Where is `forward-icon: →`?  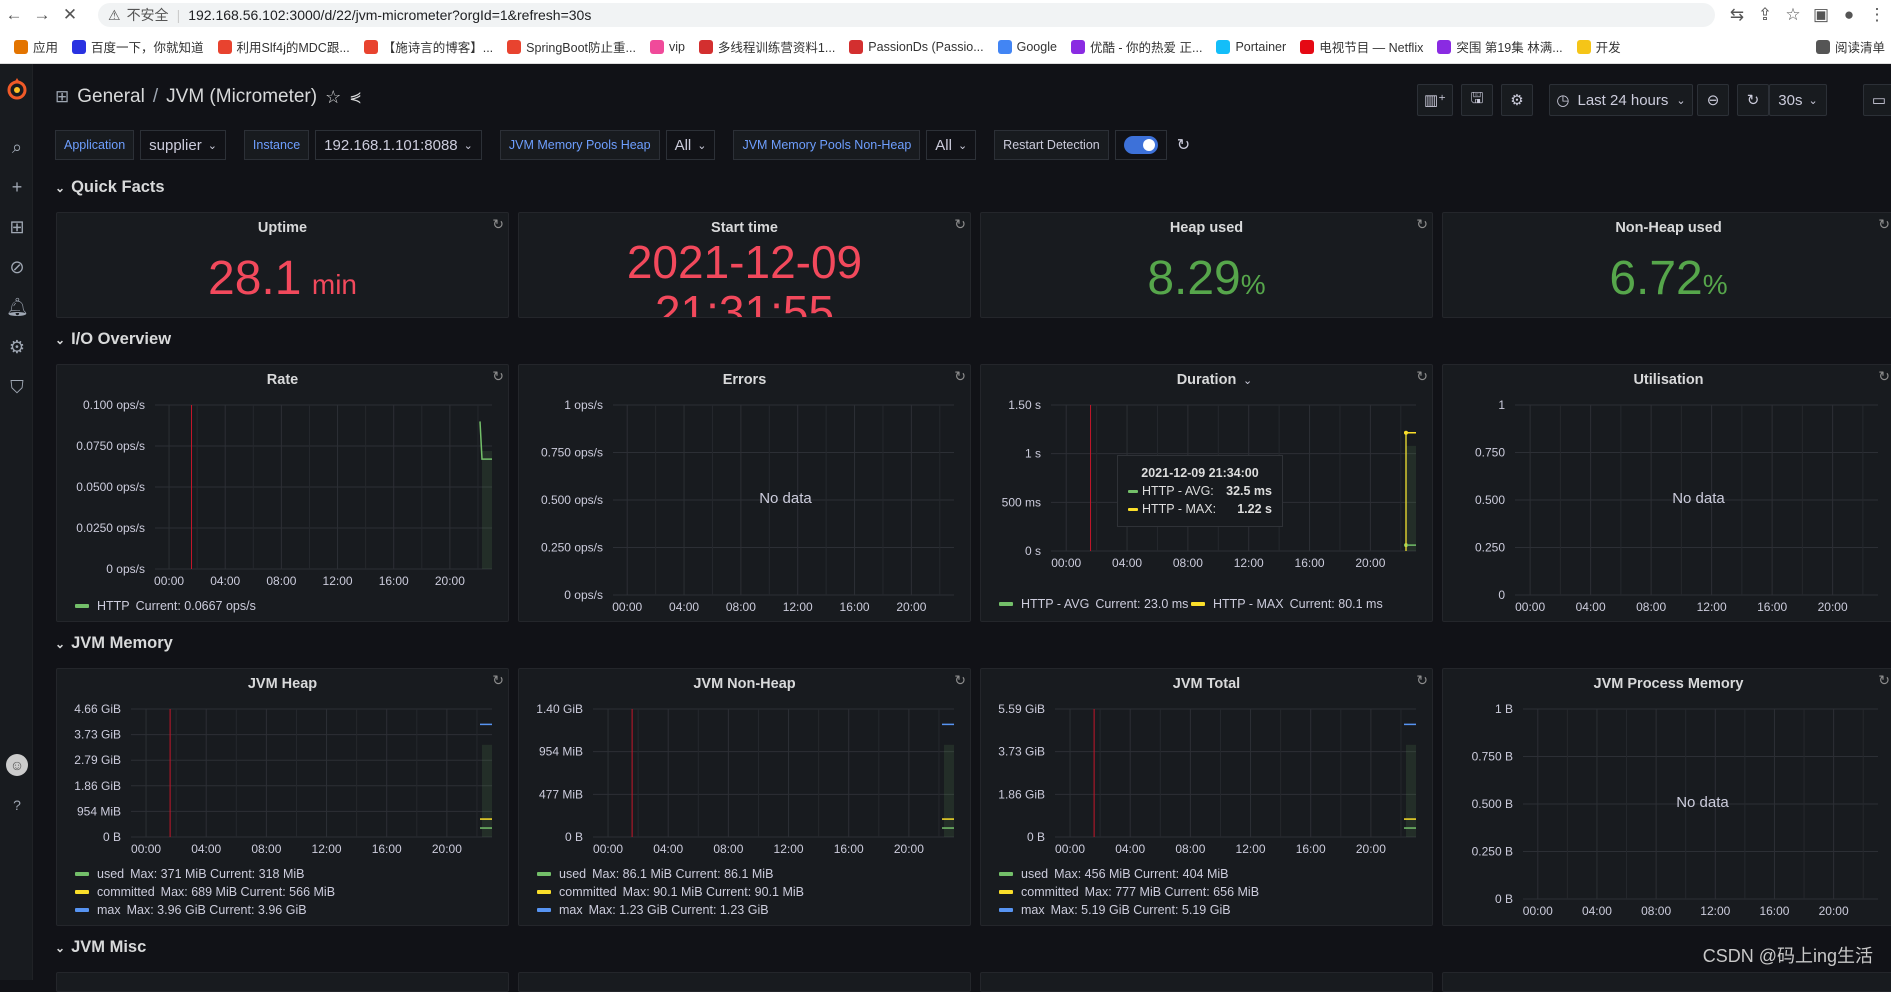
forward-icon: → is located at coordinates (42, 15).